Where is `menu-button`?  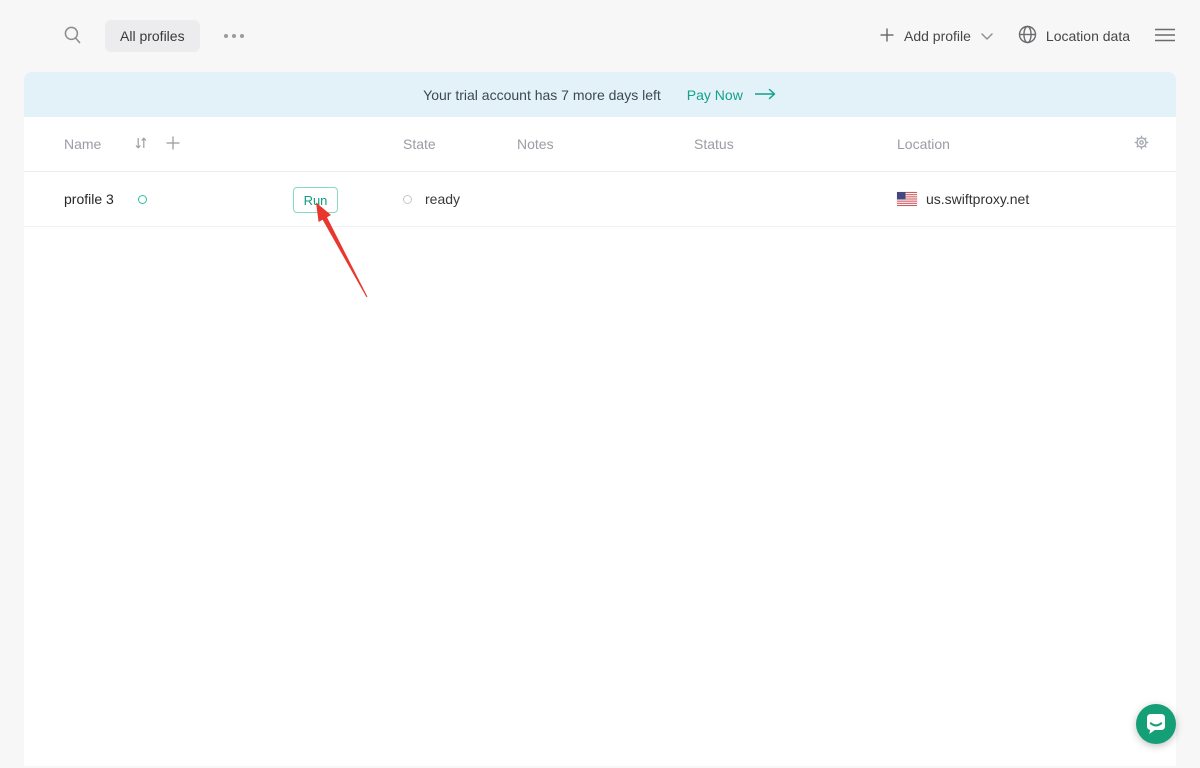 menu-button is located at coordinates (1165, 36).